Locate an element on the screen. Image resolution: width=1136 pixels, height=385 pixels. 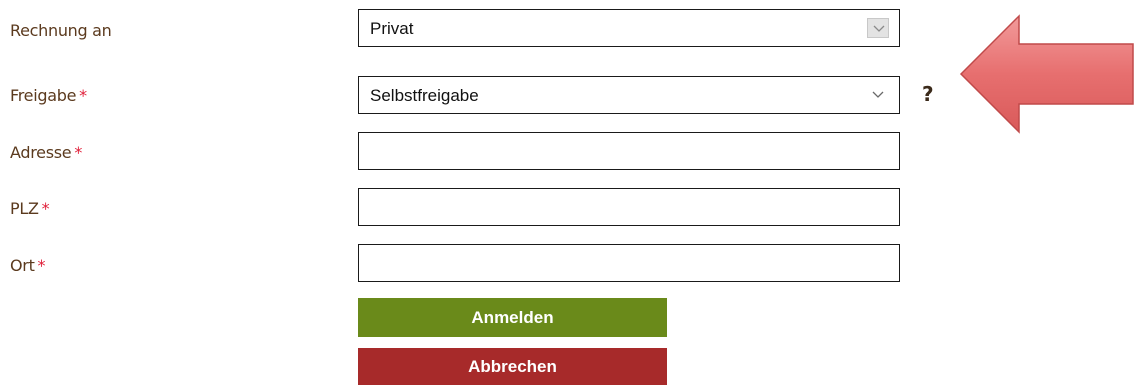
adresse-label: Adresse * is located at coordinates (46, 152).